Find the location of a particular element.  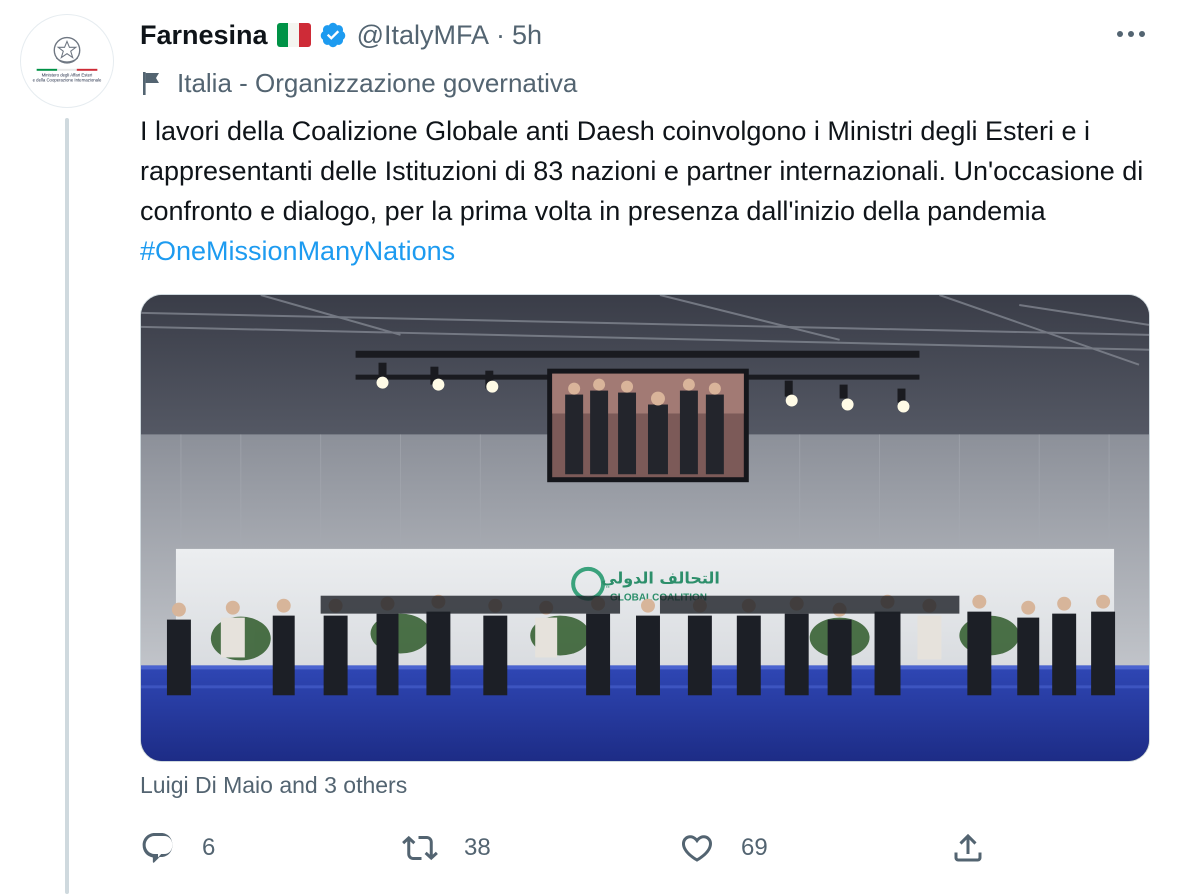

retweet-icon is located at coordinates (420, 848).